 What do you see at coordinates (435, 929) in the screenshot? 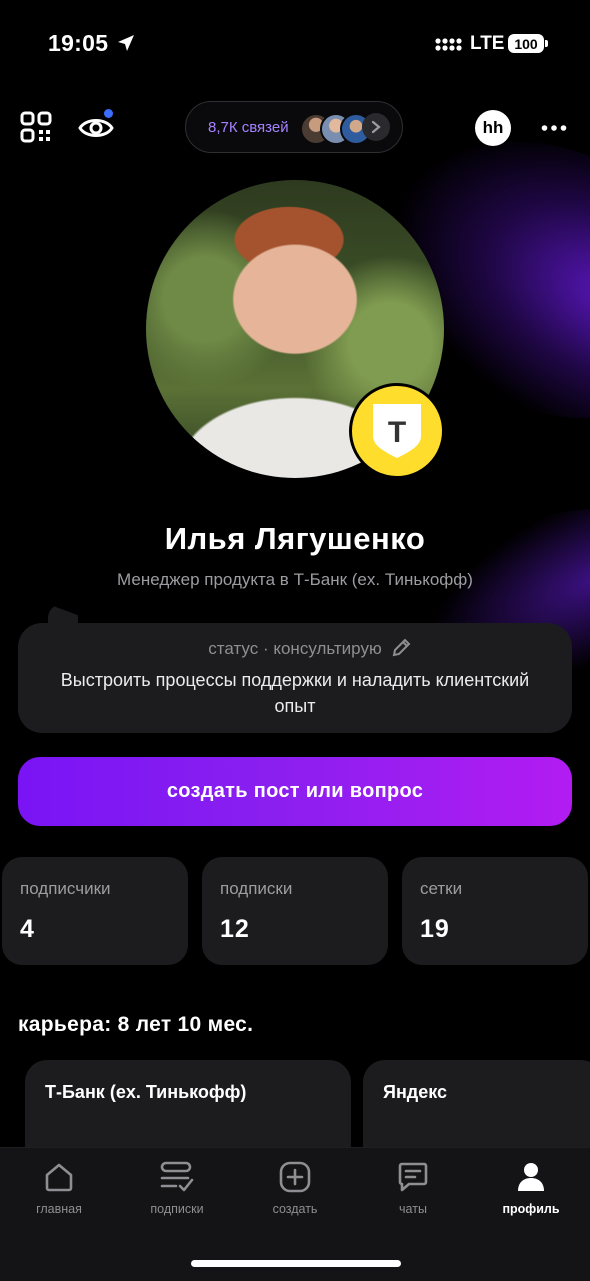
I see `stat-value: 19` at bounding box center [435, 929].